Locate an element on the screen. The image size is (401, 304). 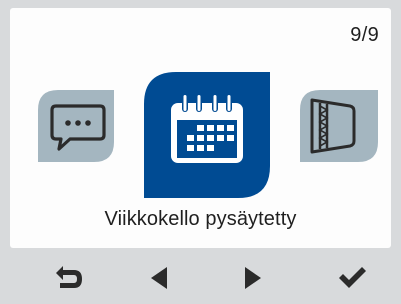
calendar-tile is located at coordinates (207, 135).